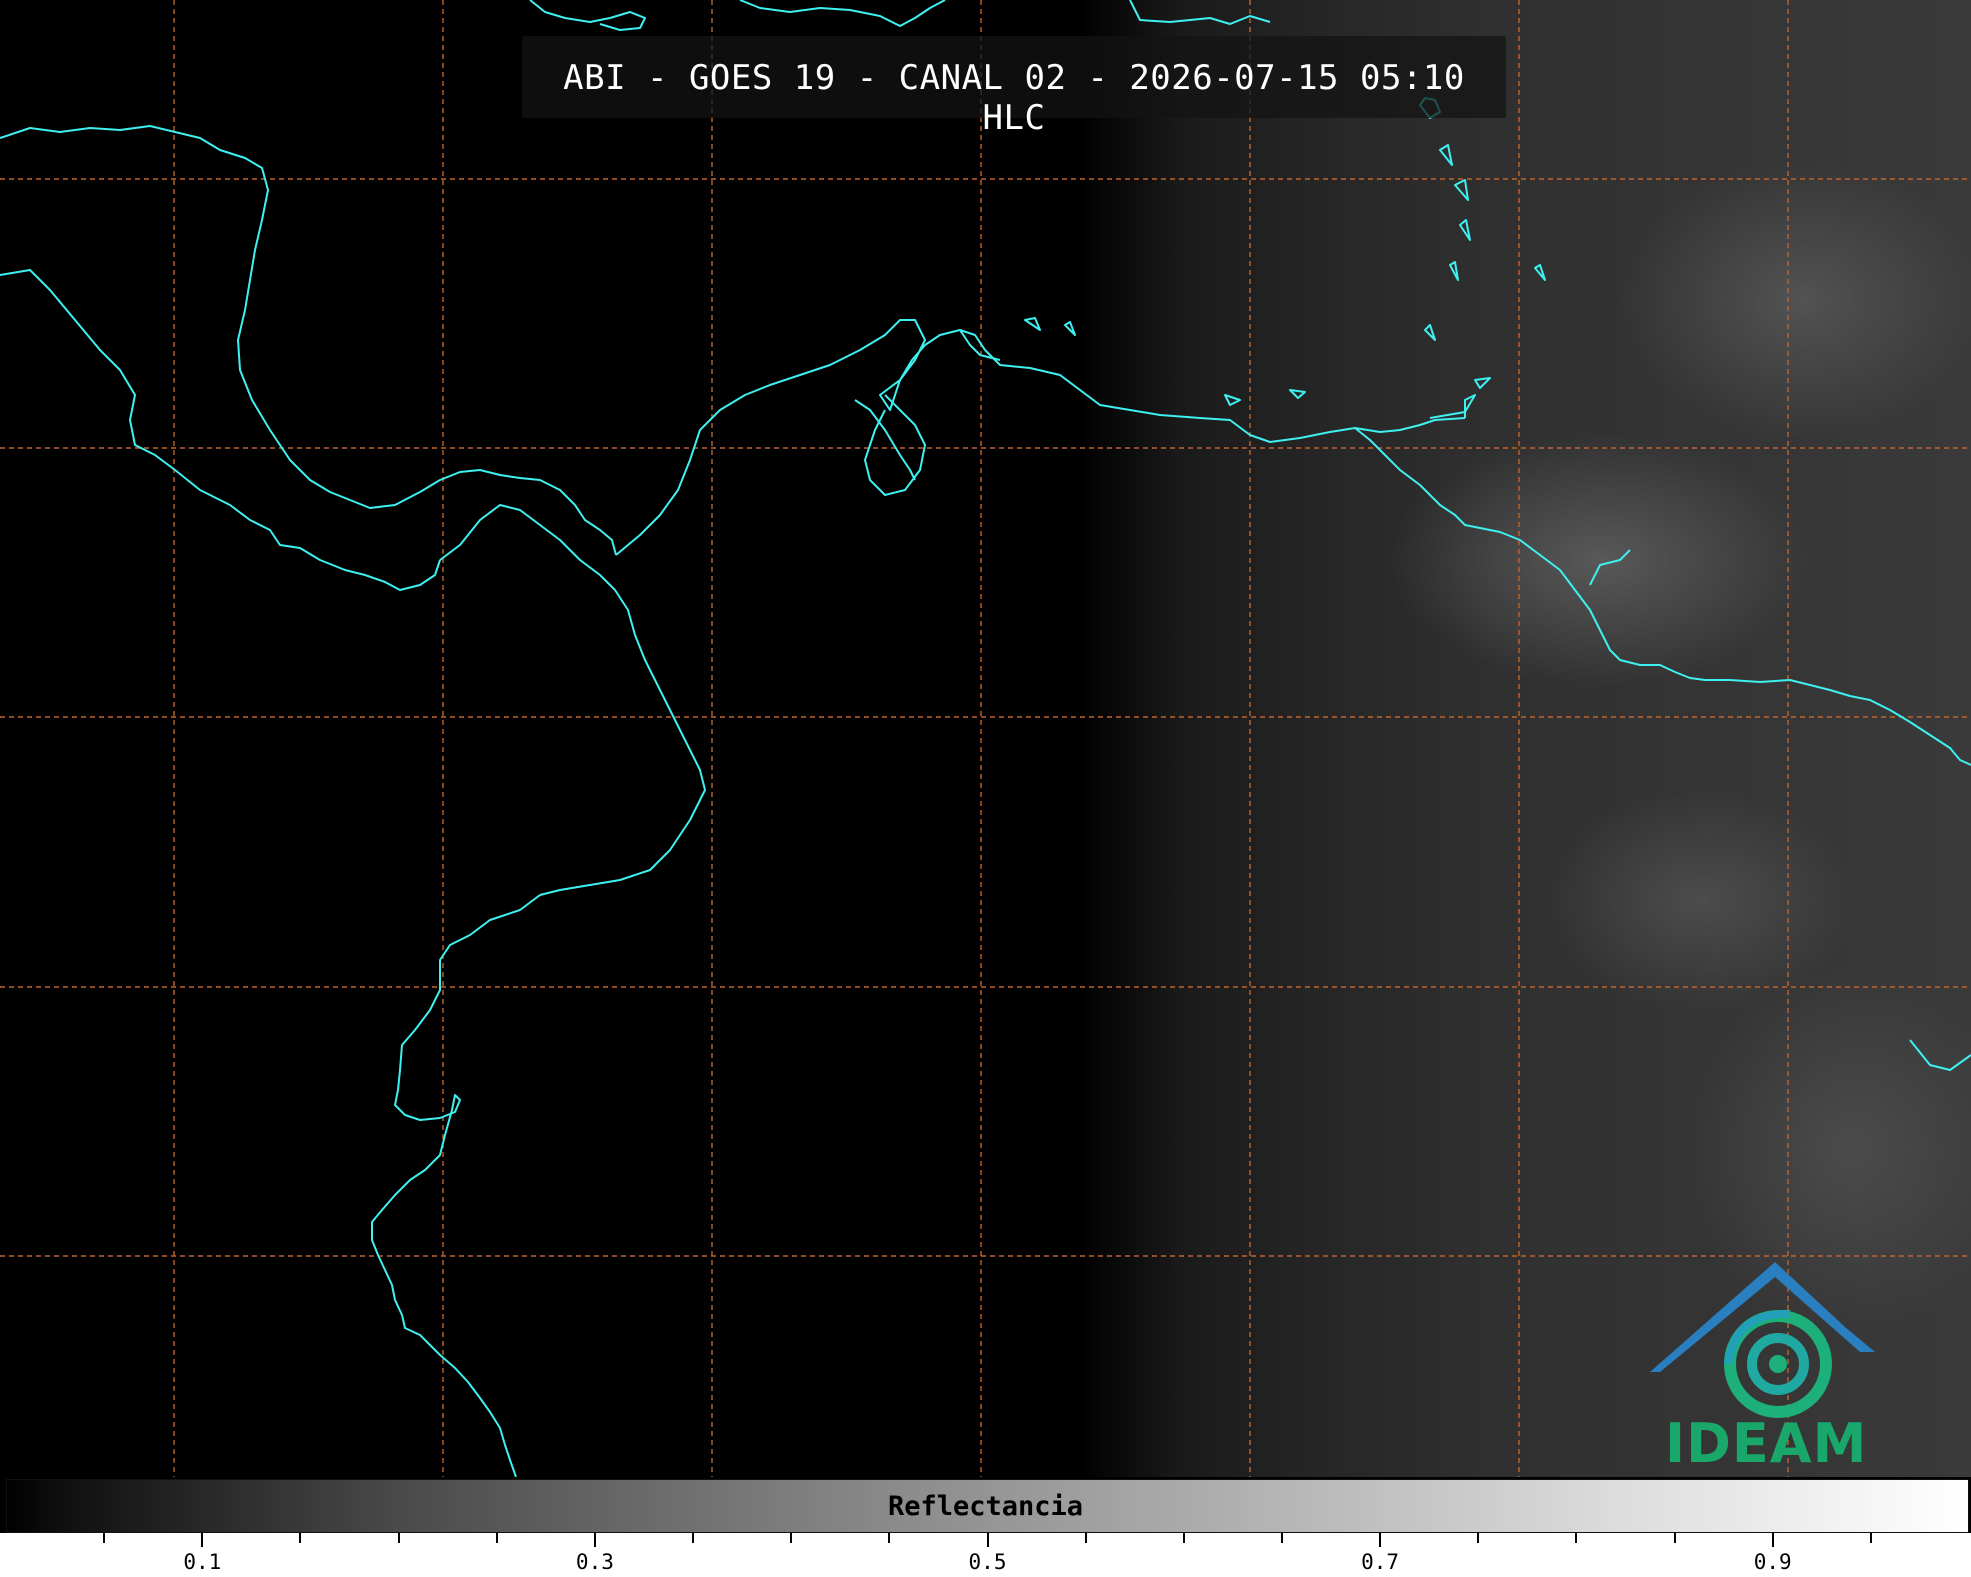  What do you see at coordinates (1040, 437) in the screenshot?
I see `coastline-colombia-venezuela` at bounding box center [1040, 437].